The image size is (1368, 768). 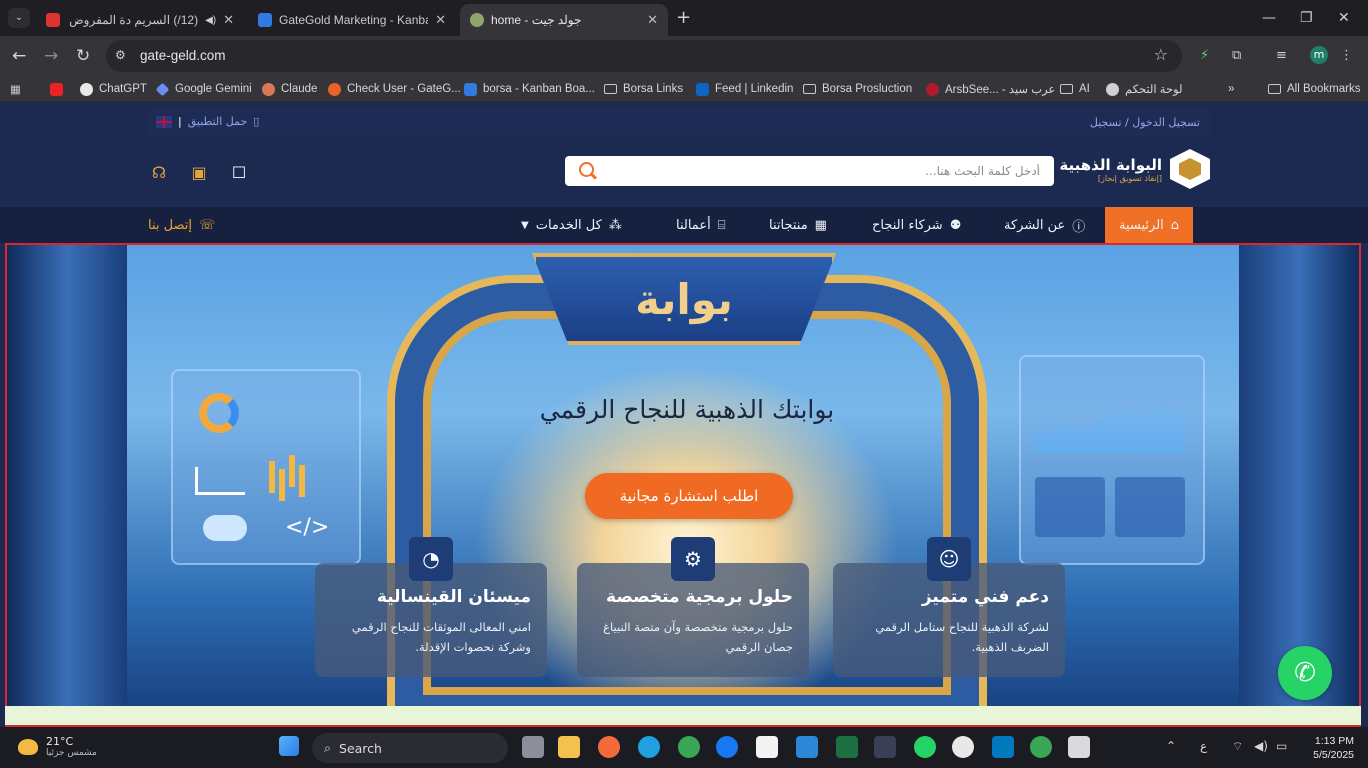 I want to click on free-consultation-button: اطلب استشارة مجانية, so click(x=689, y=496).